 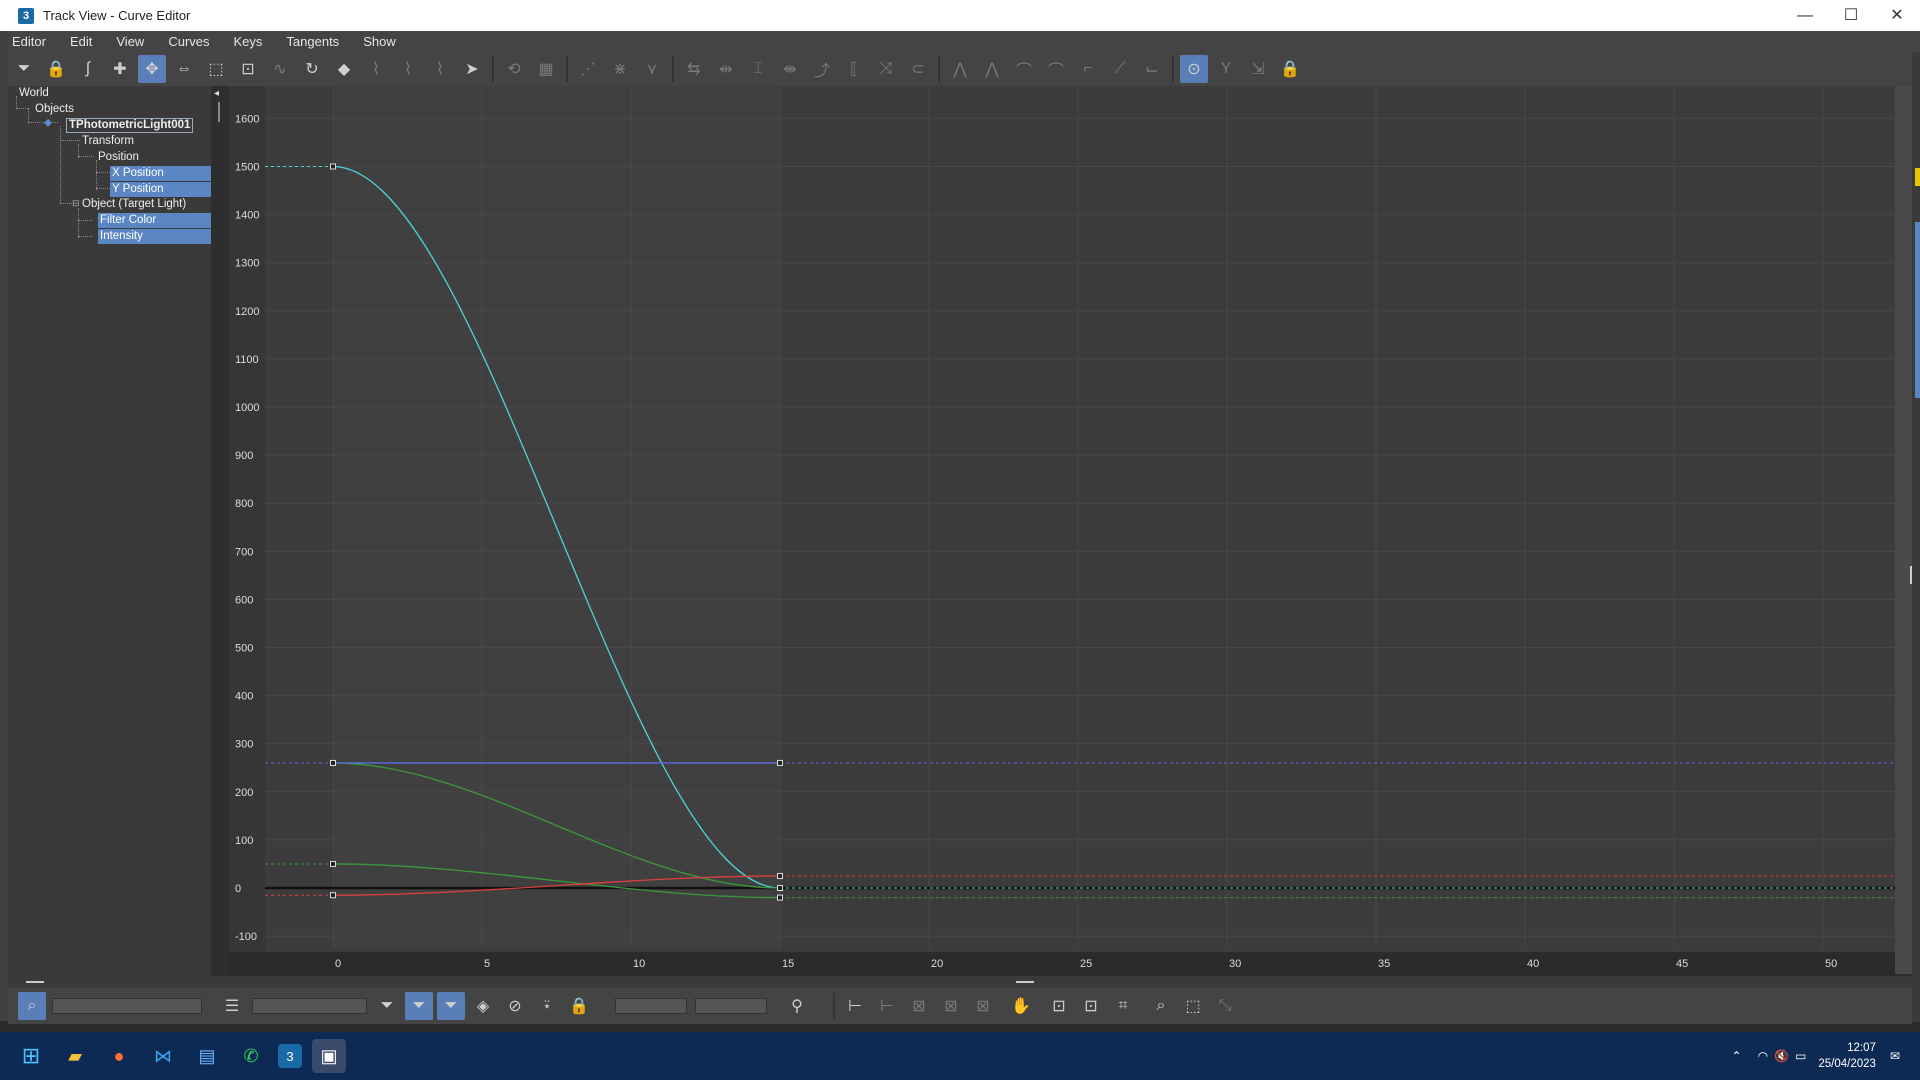 I want to click on lock-tangents-icon: 🔒, so click(x=1290, y=69).